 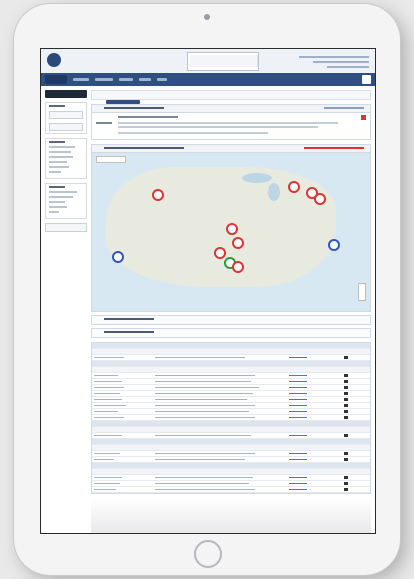 What do you see at coordinates (66, 227) in the screenshot?
I see `sidebar-button` at bounding box center [66, 227].